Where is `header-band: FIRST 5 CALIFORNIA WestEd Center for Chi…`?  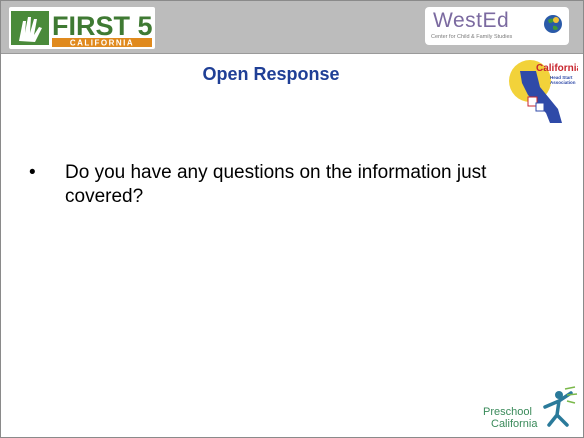
header-band: FIRST 5 CALIFORNIA WestEd Center for Chi… is located at coordinates (292, 27).